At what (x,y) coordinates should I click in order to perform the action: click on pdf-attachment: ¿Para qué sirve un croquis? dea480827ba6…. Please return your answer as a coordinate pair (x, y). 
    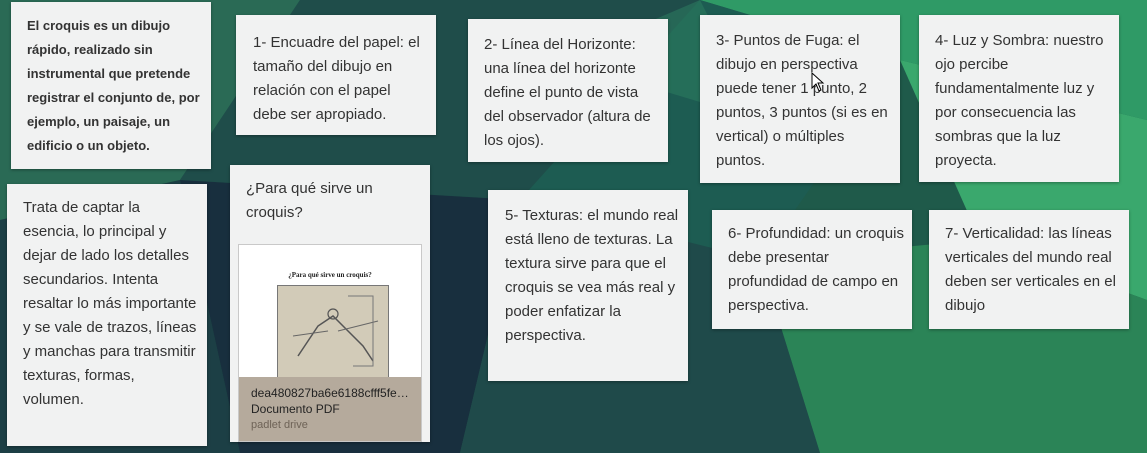
    Looking at the image, I should click on (330, 343).